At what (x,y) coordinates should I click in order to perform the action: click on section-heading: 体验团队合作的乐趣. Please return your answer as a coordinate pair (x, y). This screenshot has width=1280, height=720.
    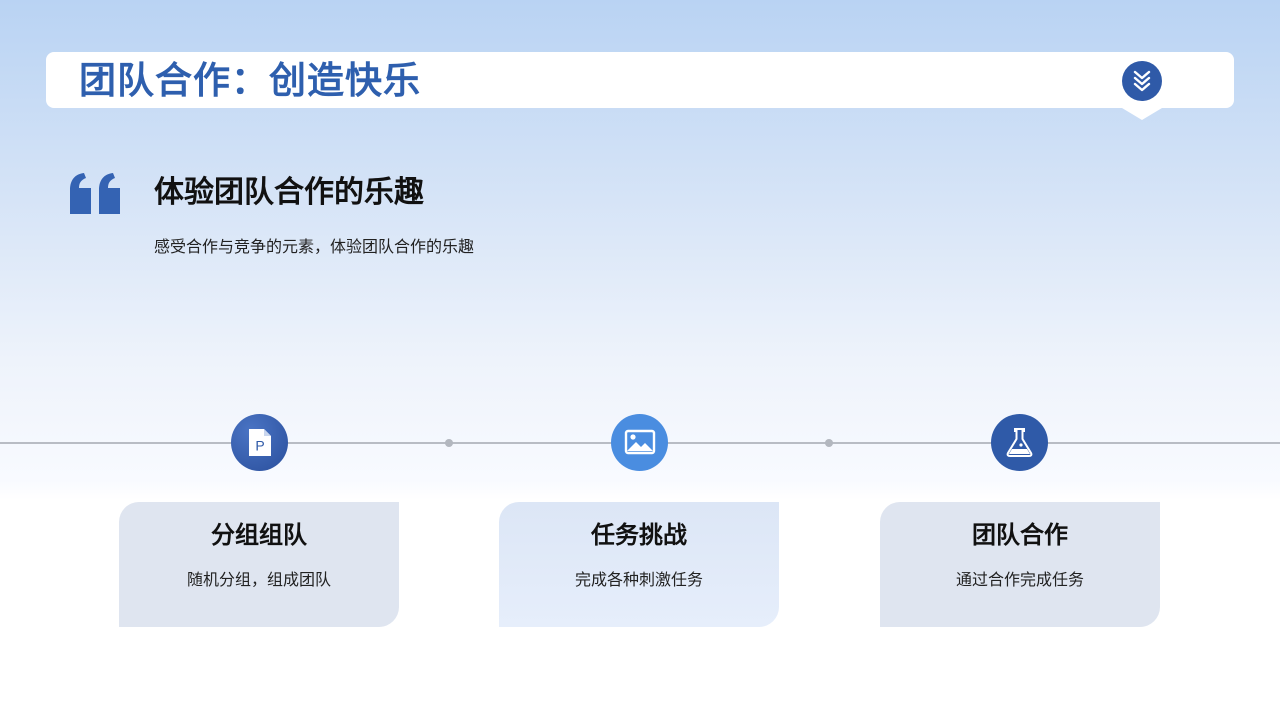
    Looking at the image, I should click on (289, 192).